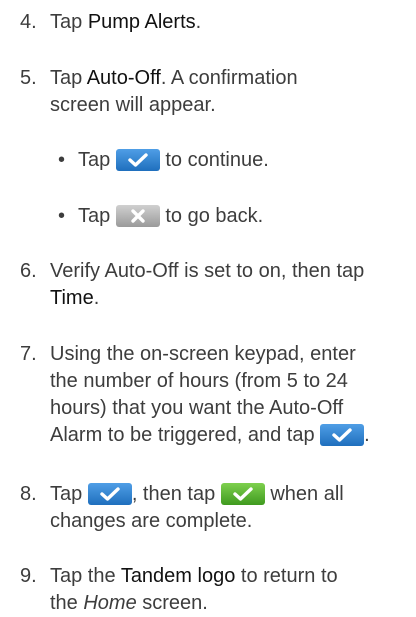  What do you see at coordinates (207, 271) in the screenshot?
I see `step-text-line: Verify Auto-Off is set to on, then tap` at bounding box center [207, 271].